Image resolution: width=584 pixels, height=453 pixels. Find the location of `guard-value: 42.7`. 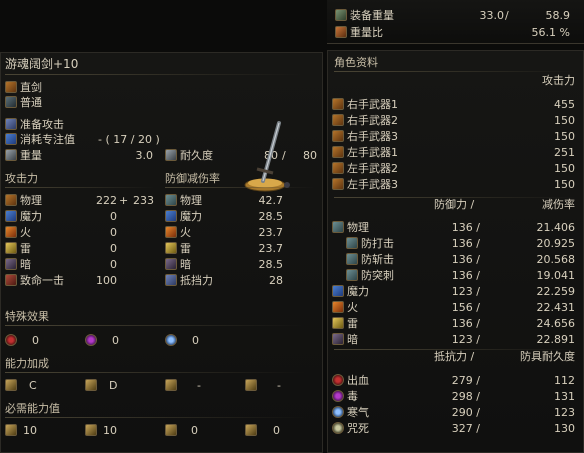

guard-value: 42.7 is located at coordinates (271, 200).